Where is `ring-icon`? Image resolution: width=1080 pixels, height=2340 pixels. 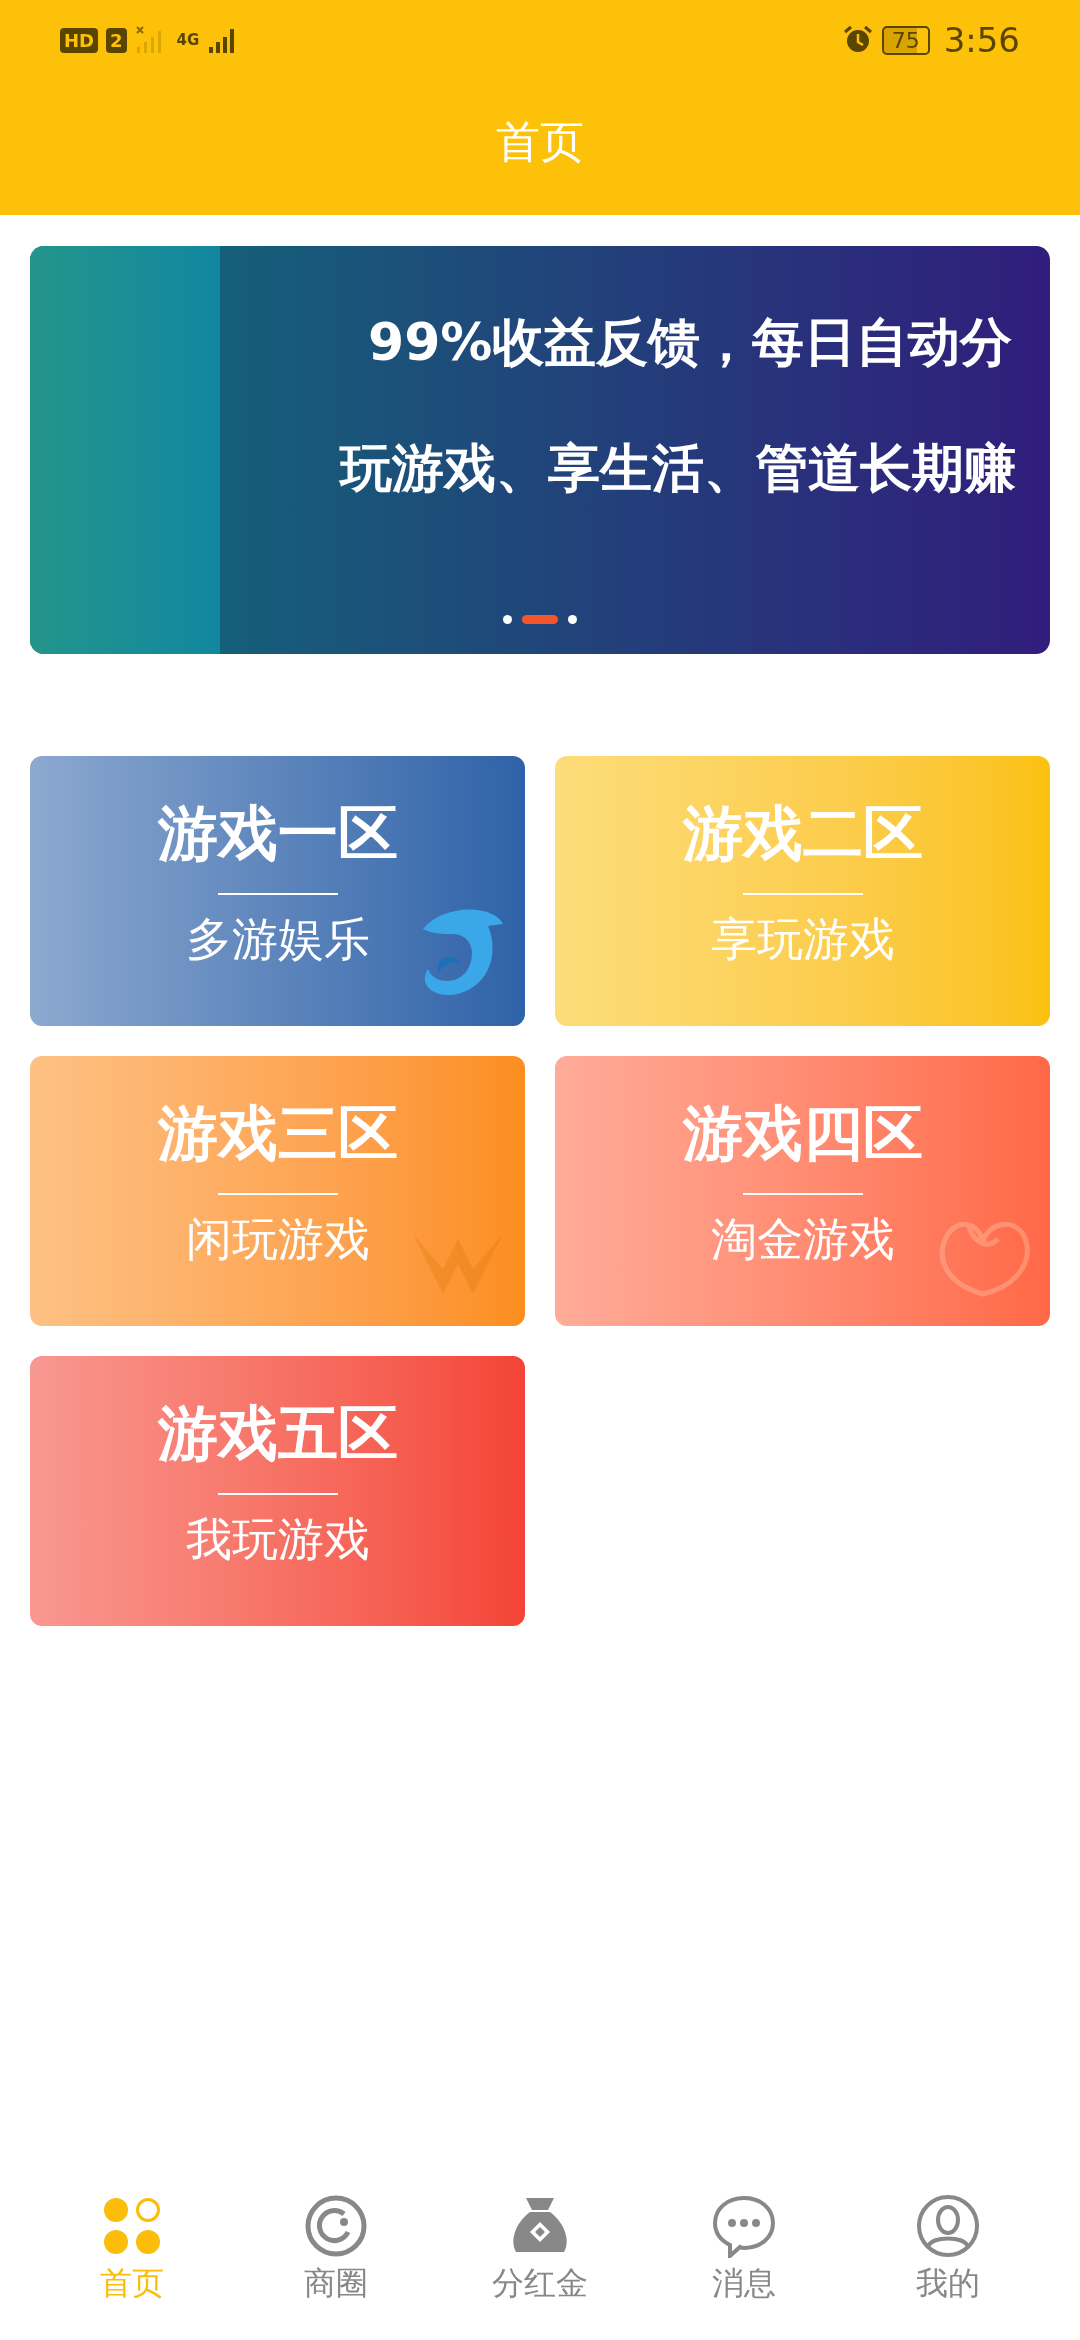 ring-icon is located at coordinates (336, 2226).